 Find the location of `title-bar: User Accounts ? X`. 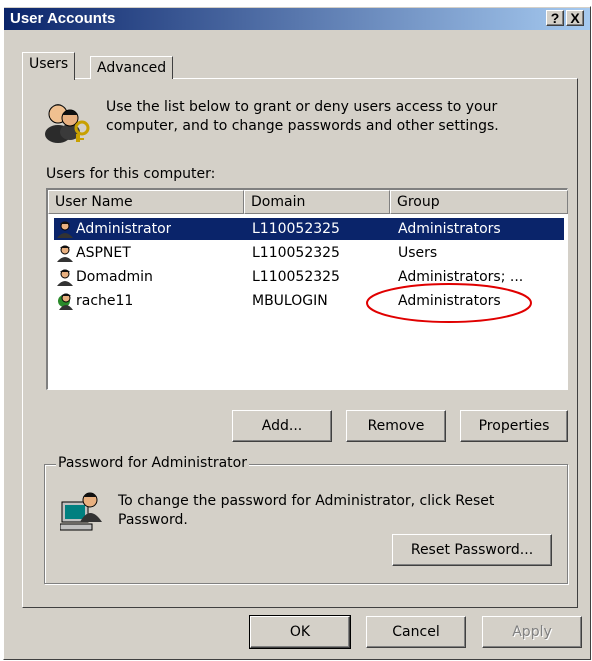

title-bar: User Accounts ? X is located at coordinates (297, 19).